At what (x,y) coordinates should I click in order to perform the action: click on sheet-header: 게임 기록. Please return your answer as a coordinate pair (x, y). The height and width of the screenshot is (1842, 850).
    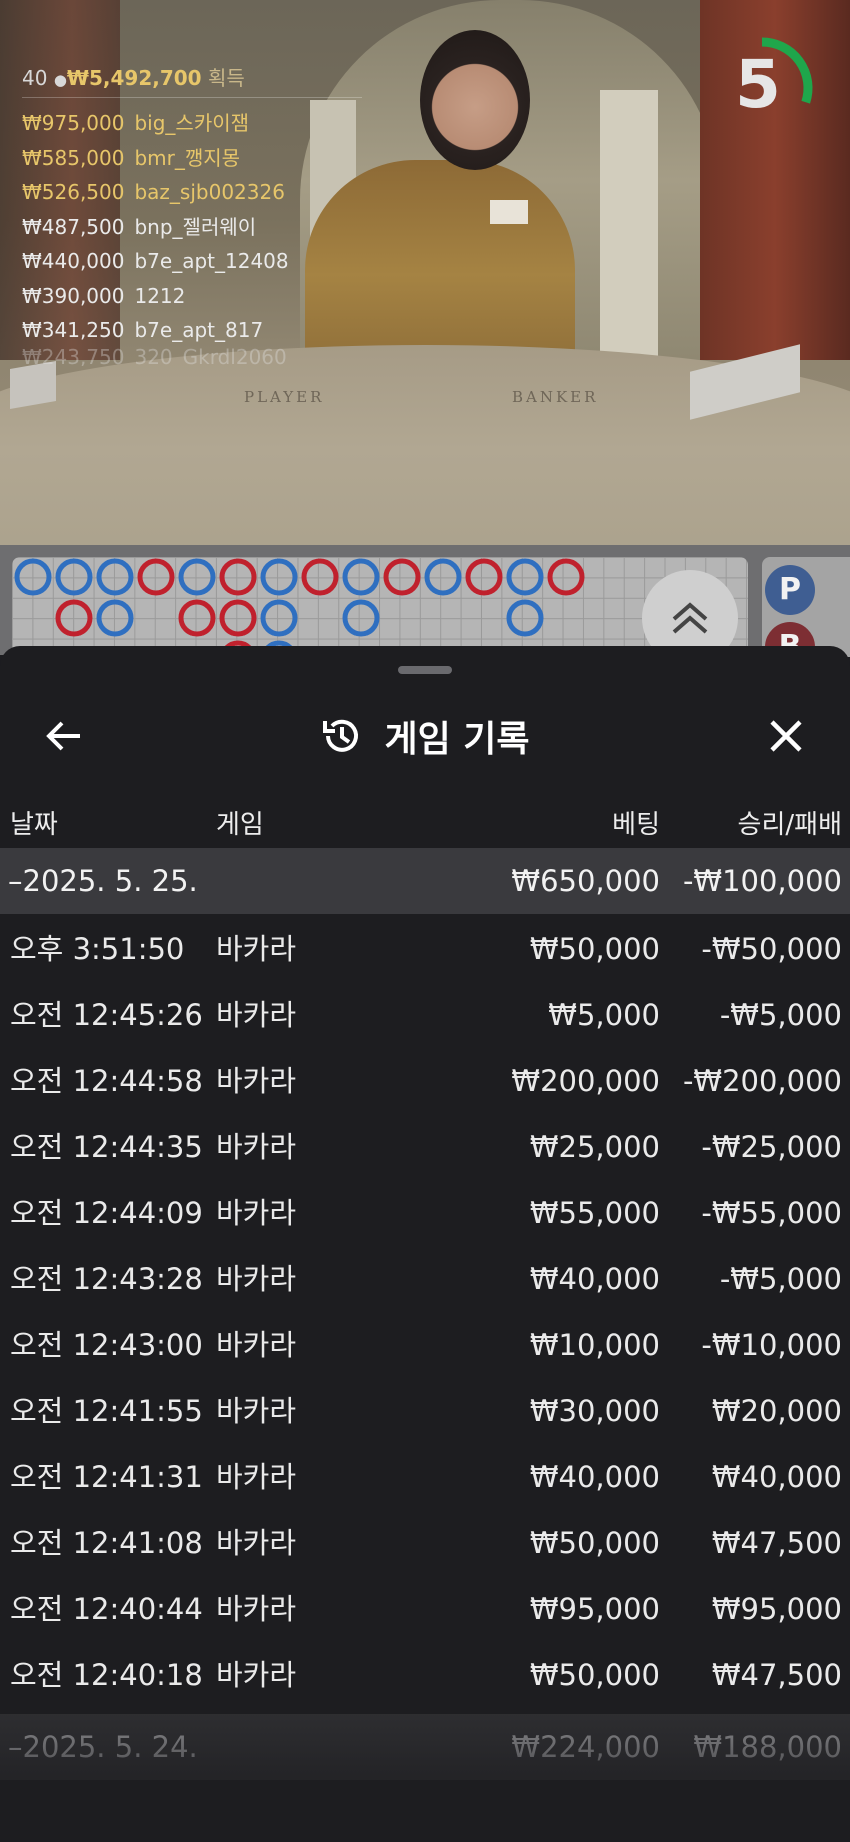
    Looking at the image, I should click on (425, 736).